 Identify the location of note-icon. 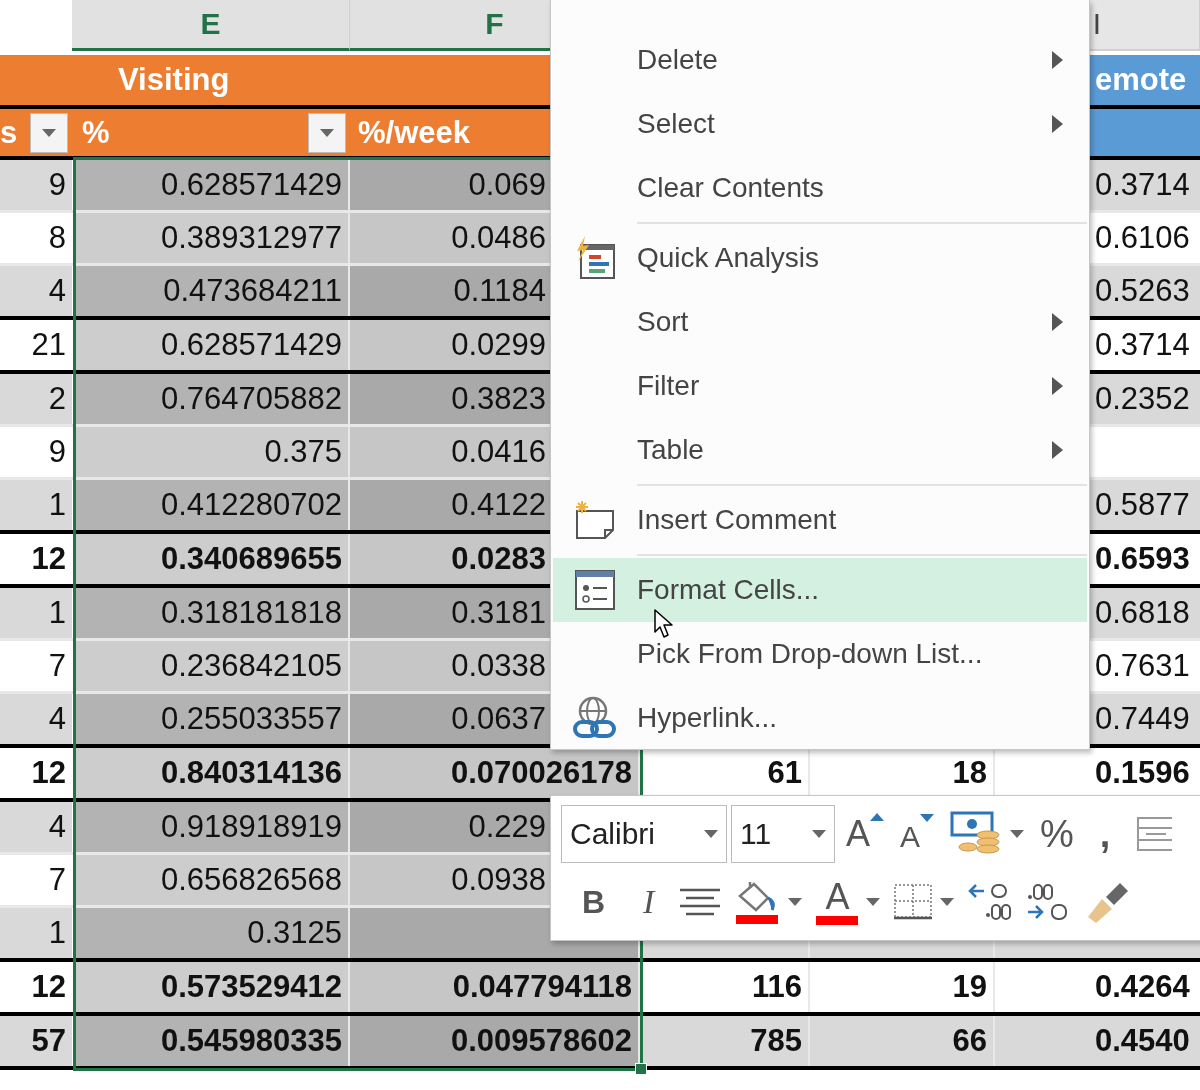
(595, 520).